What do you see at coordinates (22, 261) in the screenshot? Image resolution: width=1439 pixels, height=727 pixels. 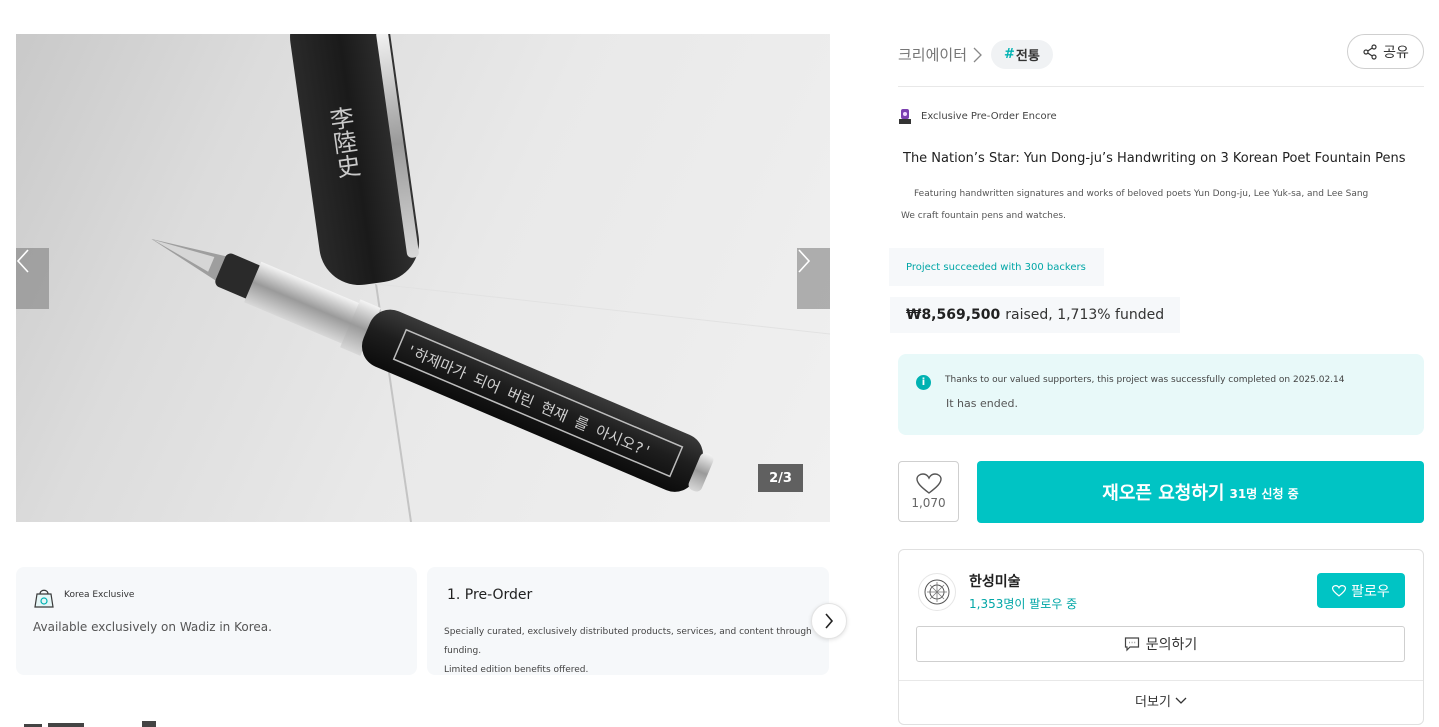 I see `chevron-left-icon` at bounding box center [22, 261].